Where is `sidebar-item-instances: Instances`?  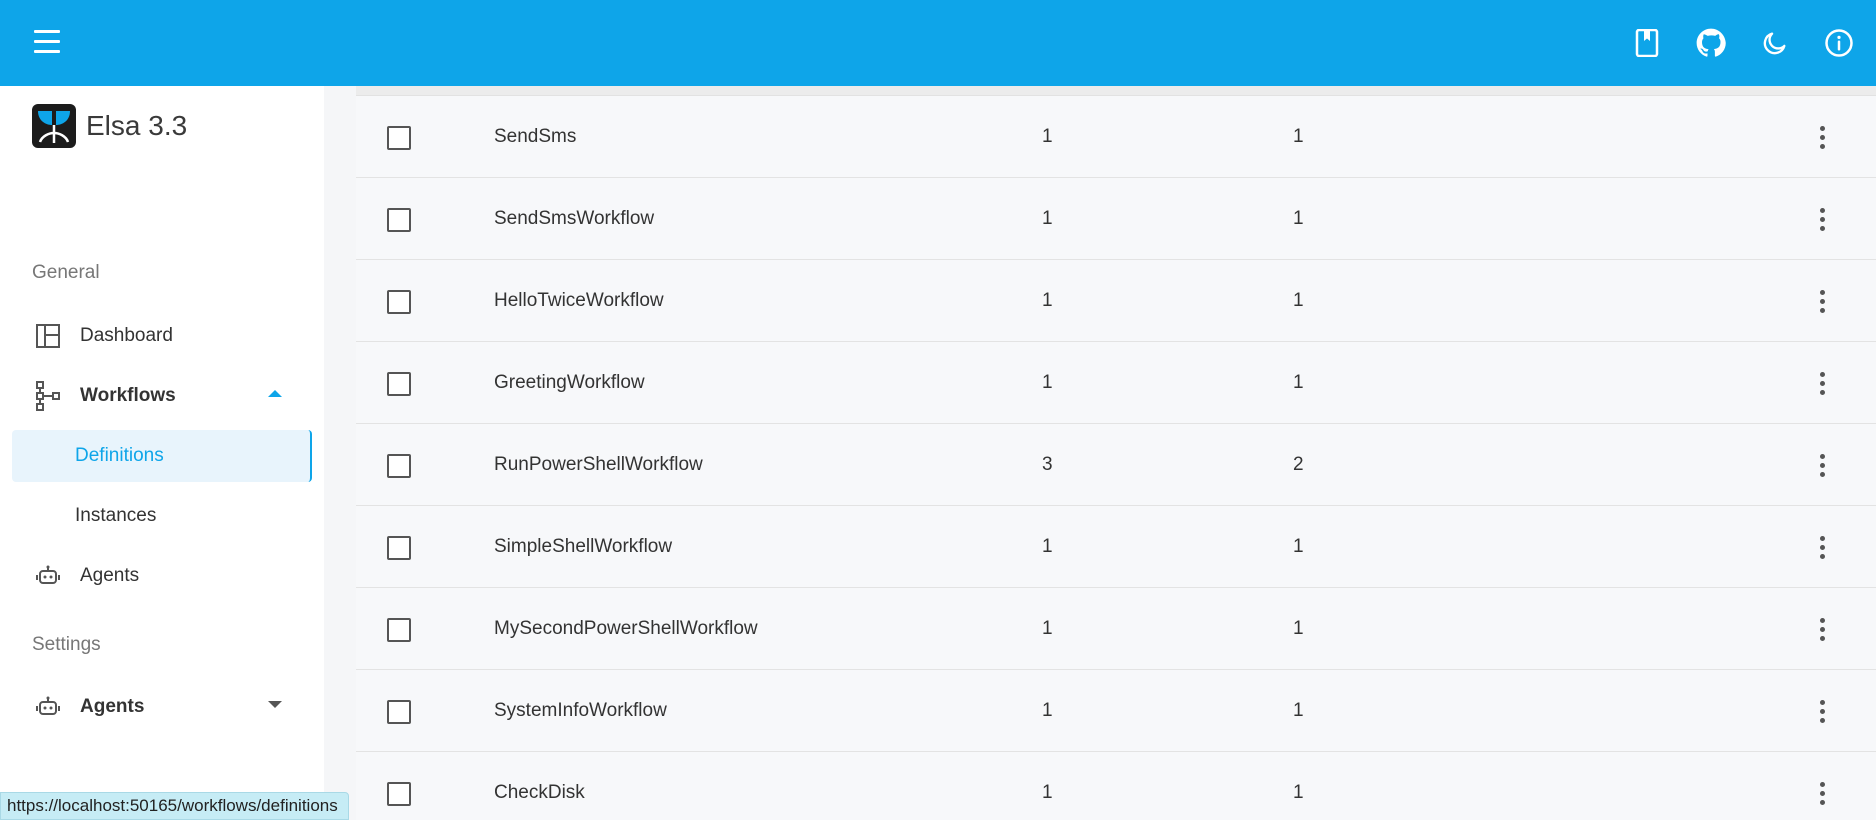 sidebar-item-instances: Instances is located at coordinates (162, 516).